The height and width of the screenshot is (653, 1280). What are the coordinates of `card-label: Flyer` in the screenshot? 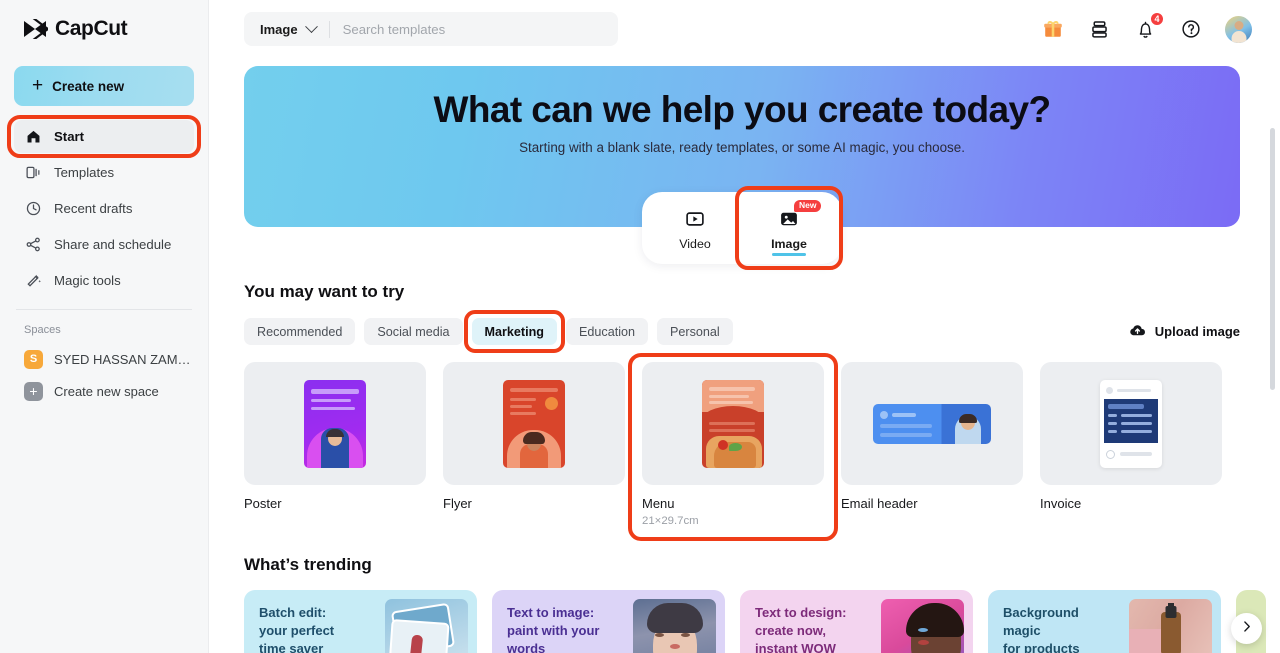 It's located at (457, 503).